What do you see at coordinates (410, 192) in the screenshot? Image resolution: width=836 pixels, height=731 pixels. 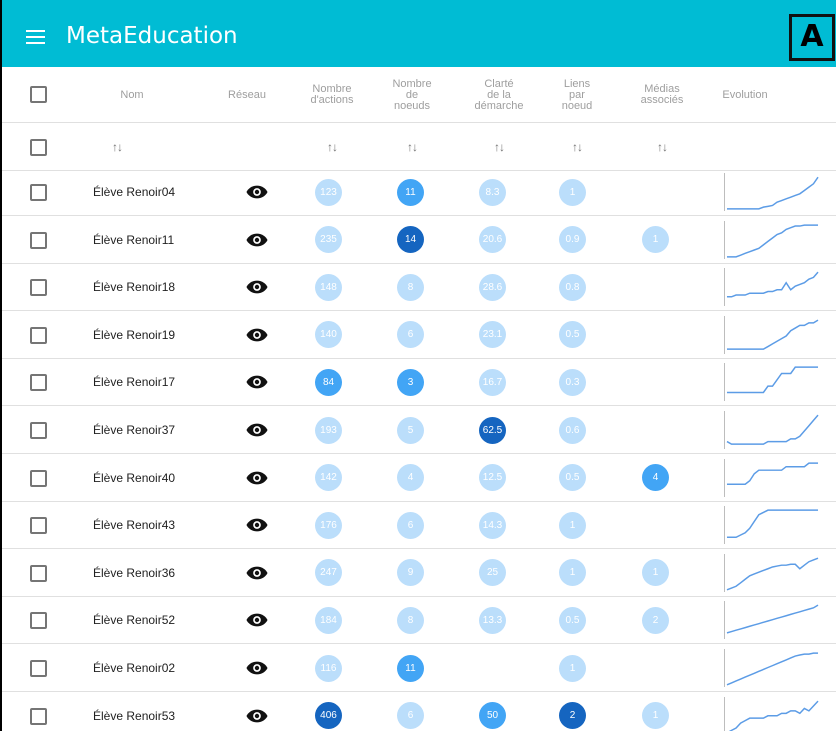 I see `metric-badge-noeuds: 11` at bounding box center [410, 192].